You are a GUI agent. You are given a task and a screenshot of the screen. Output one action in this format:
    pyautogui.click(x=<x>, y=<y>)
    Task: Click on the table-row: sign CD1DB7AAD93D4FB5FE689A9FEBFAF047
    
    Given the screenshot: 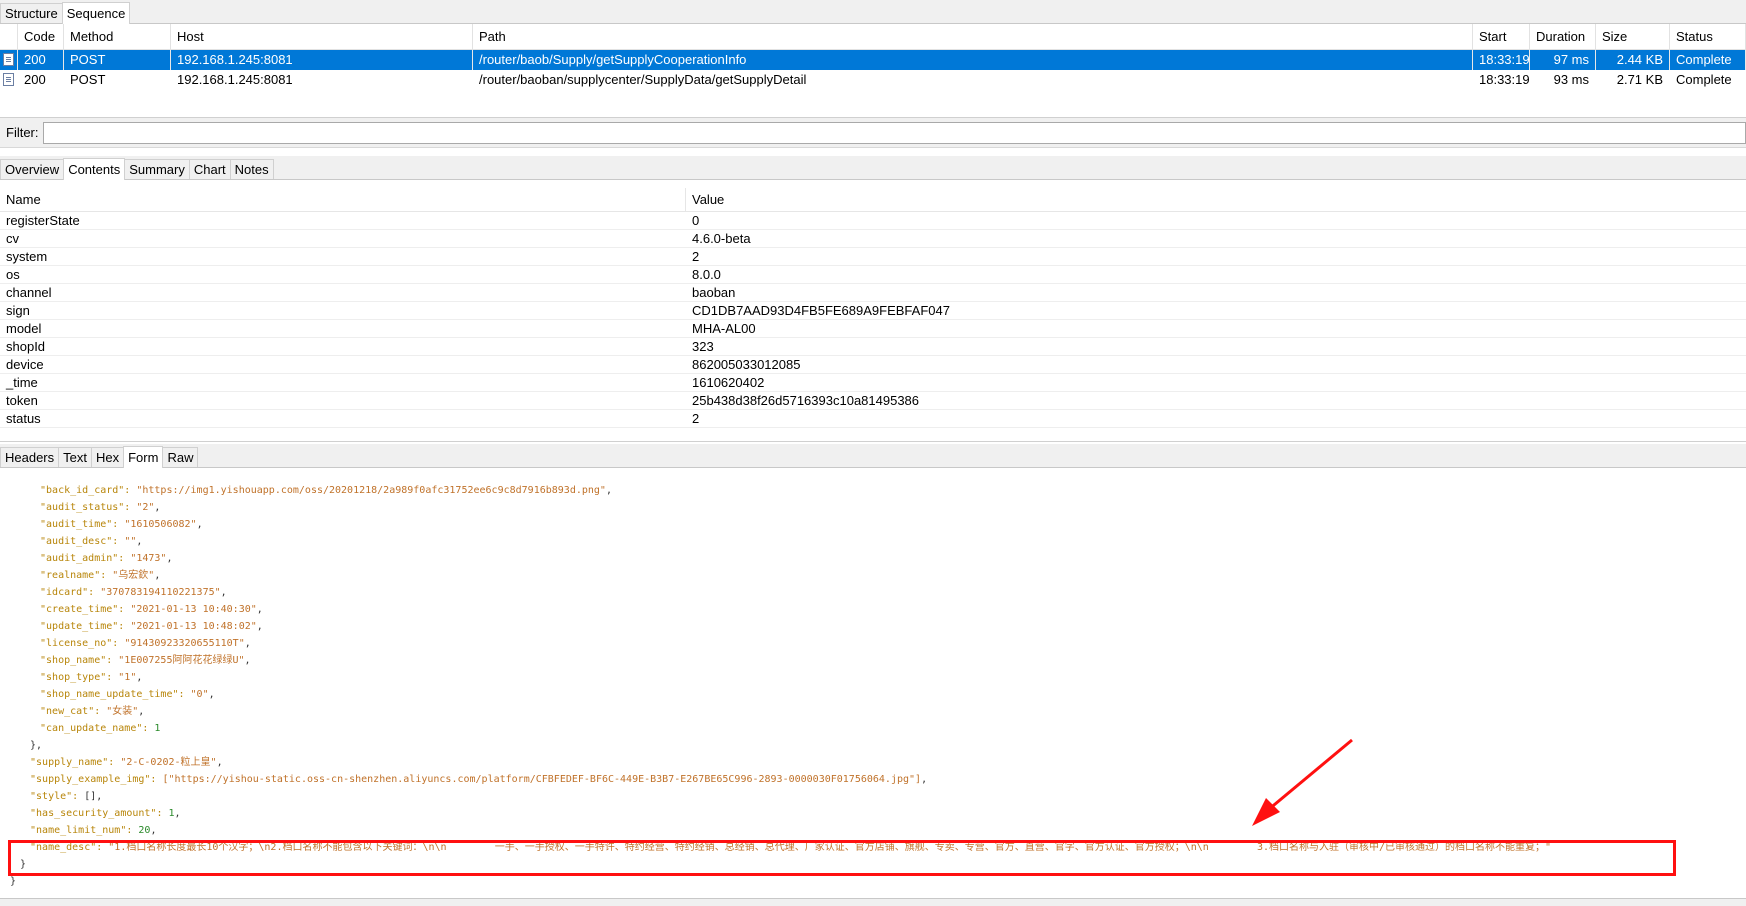 What is the action you would take?
    pyautogui.click(x=873, y=311)
    